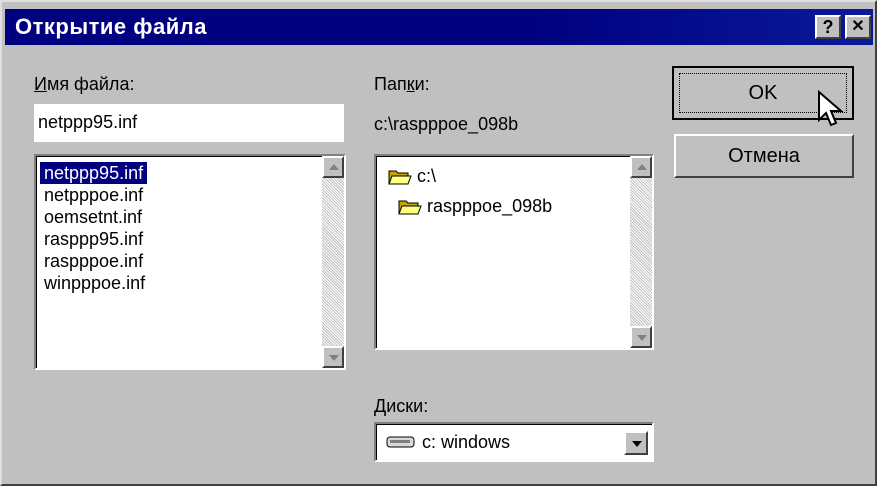 This screenshot has height=486, width=877. I want to click on file-list-item: rasppp95.inf, so click(93, 239).